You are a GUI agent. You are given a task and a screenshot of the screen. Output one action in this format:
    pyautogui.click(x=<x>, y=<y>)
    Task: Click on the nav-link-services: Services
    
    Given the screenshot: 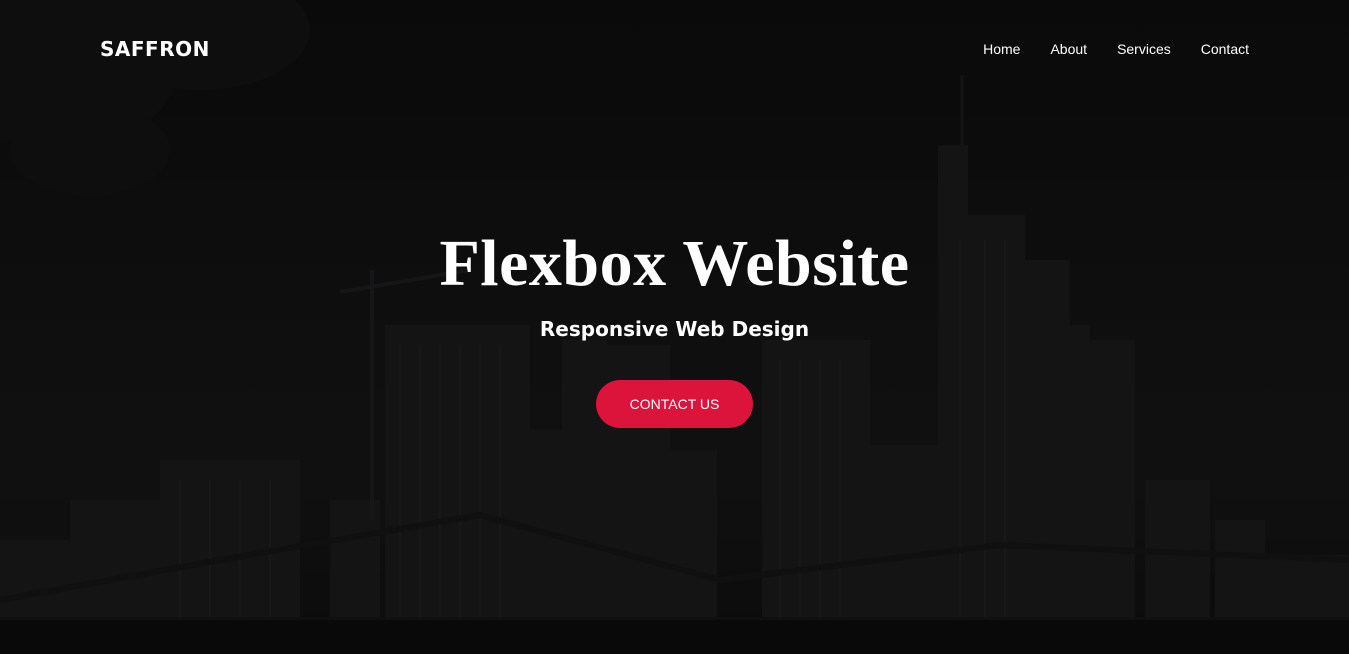 What is the action you would take?
    pyautogui.click(x=1144, y=49)
    